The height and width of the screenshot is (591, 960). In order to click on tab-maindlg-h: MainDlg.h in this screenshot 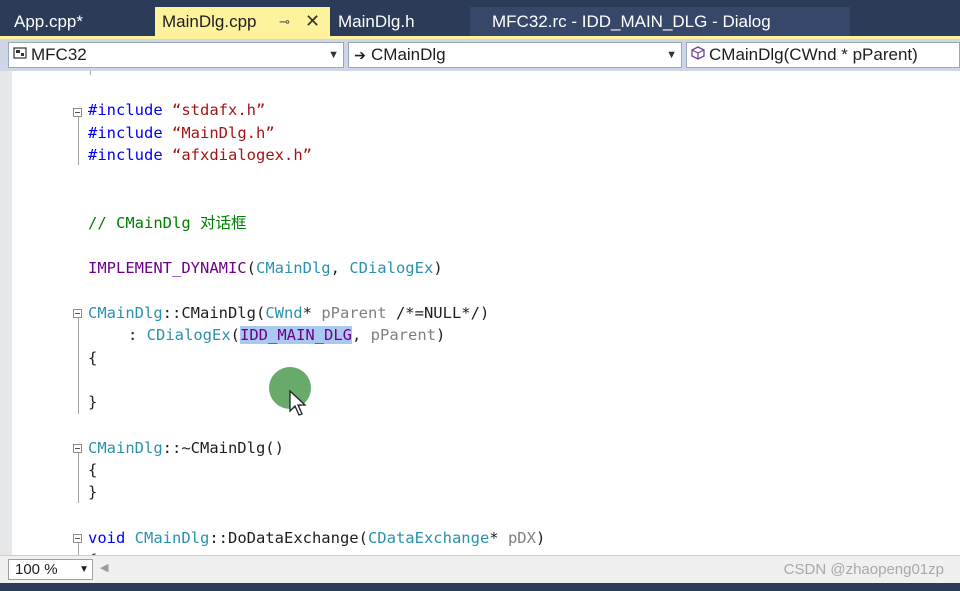, I will do `click(400, 21)`.